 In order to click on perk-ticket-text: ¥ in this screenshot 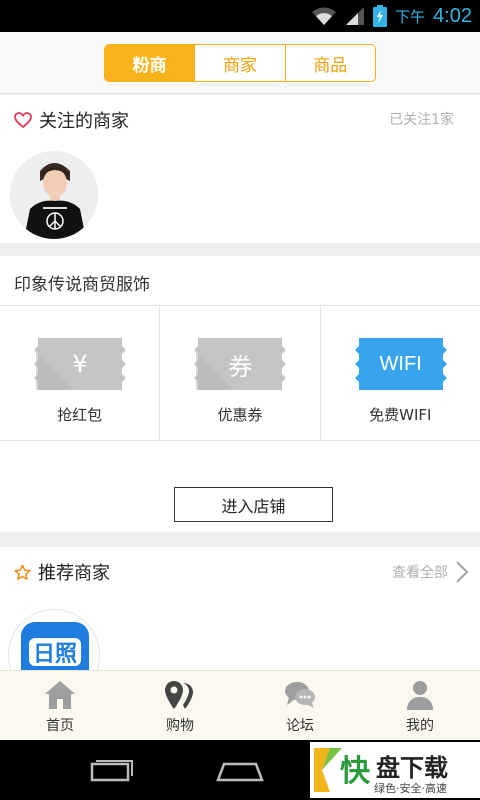, I will do `click(80, 364)`.